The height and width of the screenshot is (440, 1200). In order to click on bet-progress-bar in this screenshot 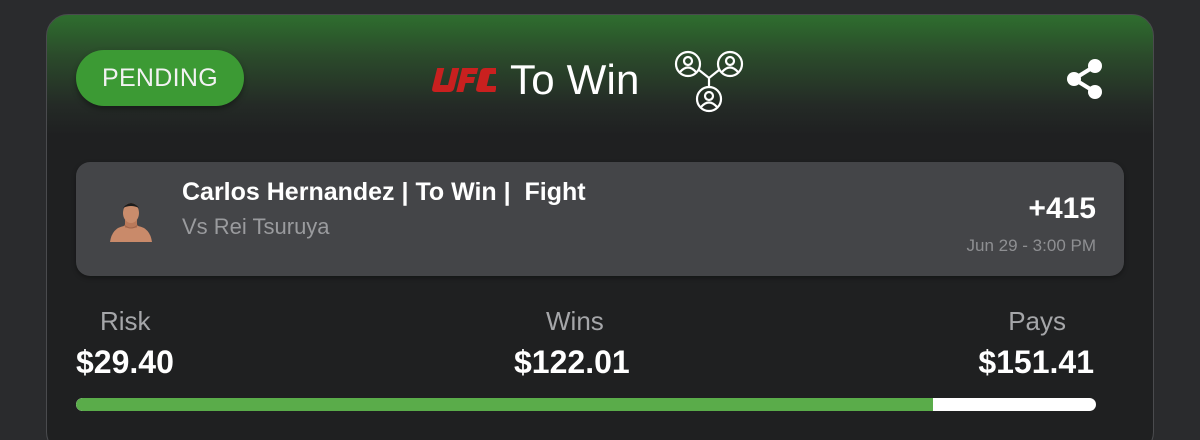, I will do `click(586, 404)`.